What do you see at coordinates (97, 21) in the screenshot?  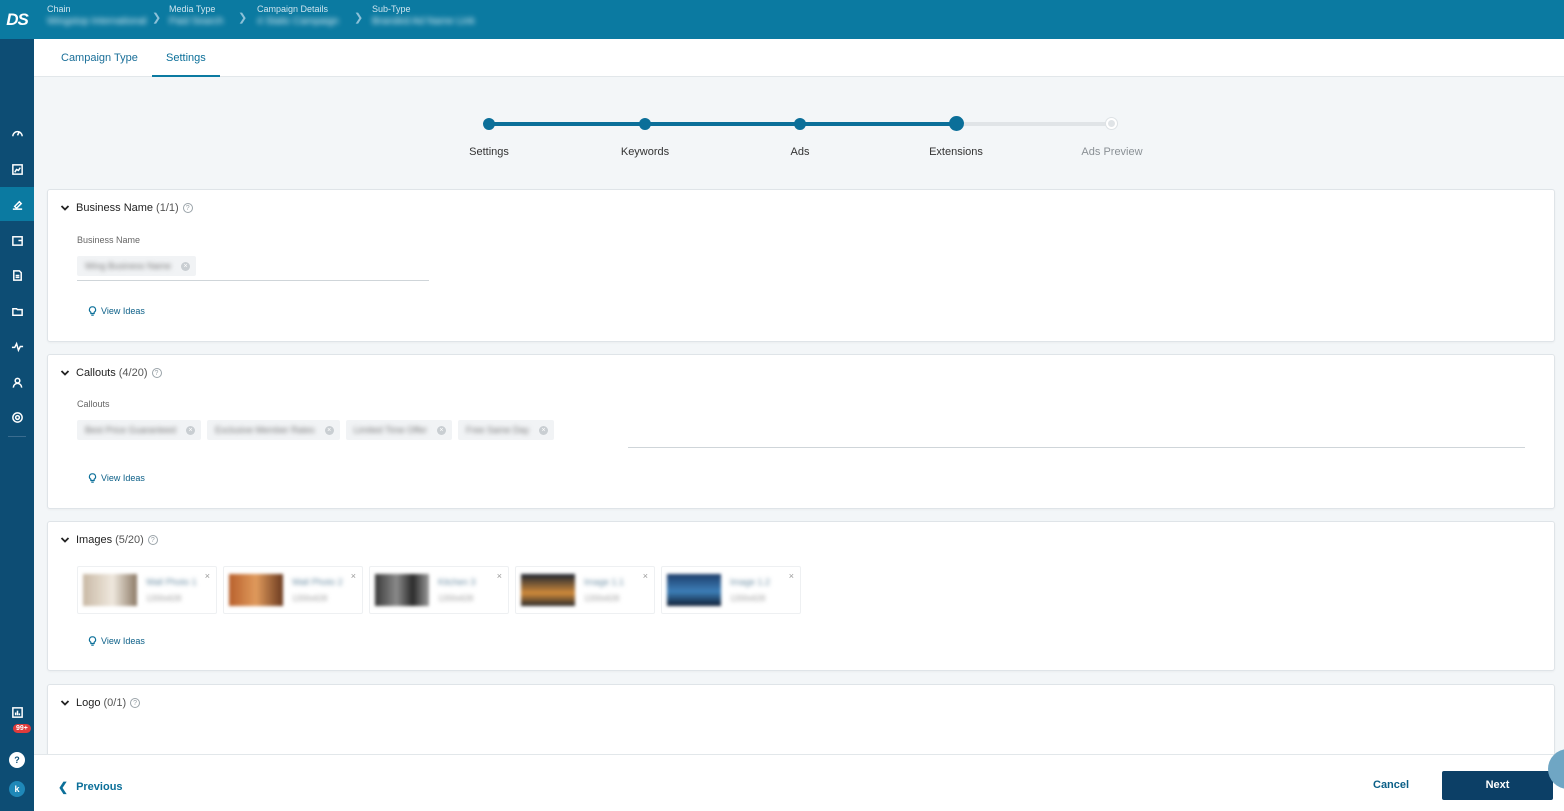 I see `breadcrumb-value: Wingstop International` at bounding box center [97, 21].